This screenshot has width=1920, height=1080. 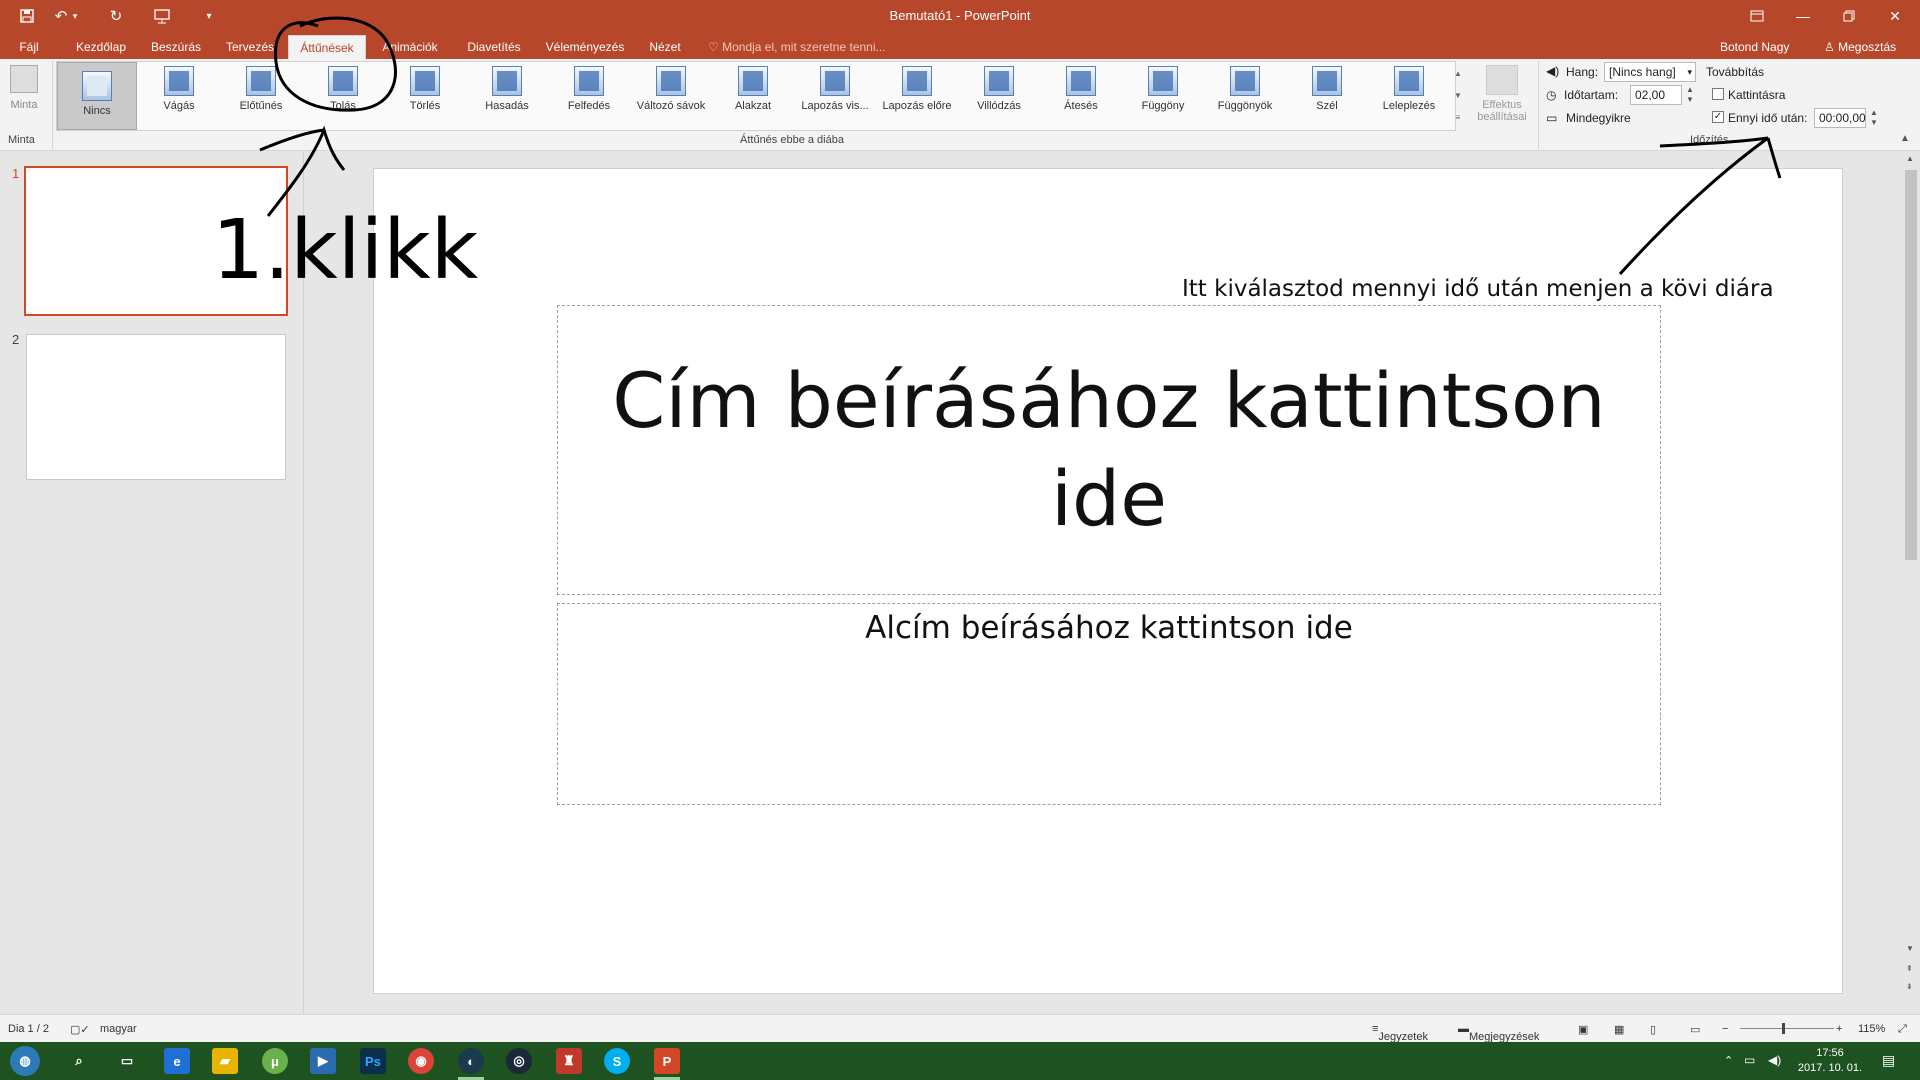 What do you see at coordinates (1787, 1028) in the screenshot?
I see `zoom-slider` at bounding box center [1787, 1028].